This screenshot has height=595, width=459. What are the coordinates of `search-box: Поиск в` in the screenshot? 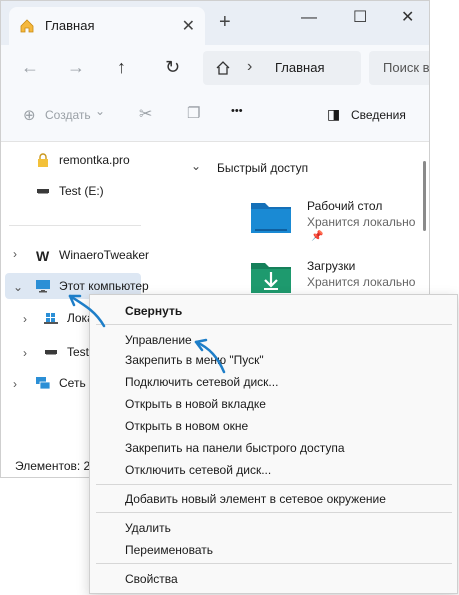 It's located at (399, 68).